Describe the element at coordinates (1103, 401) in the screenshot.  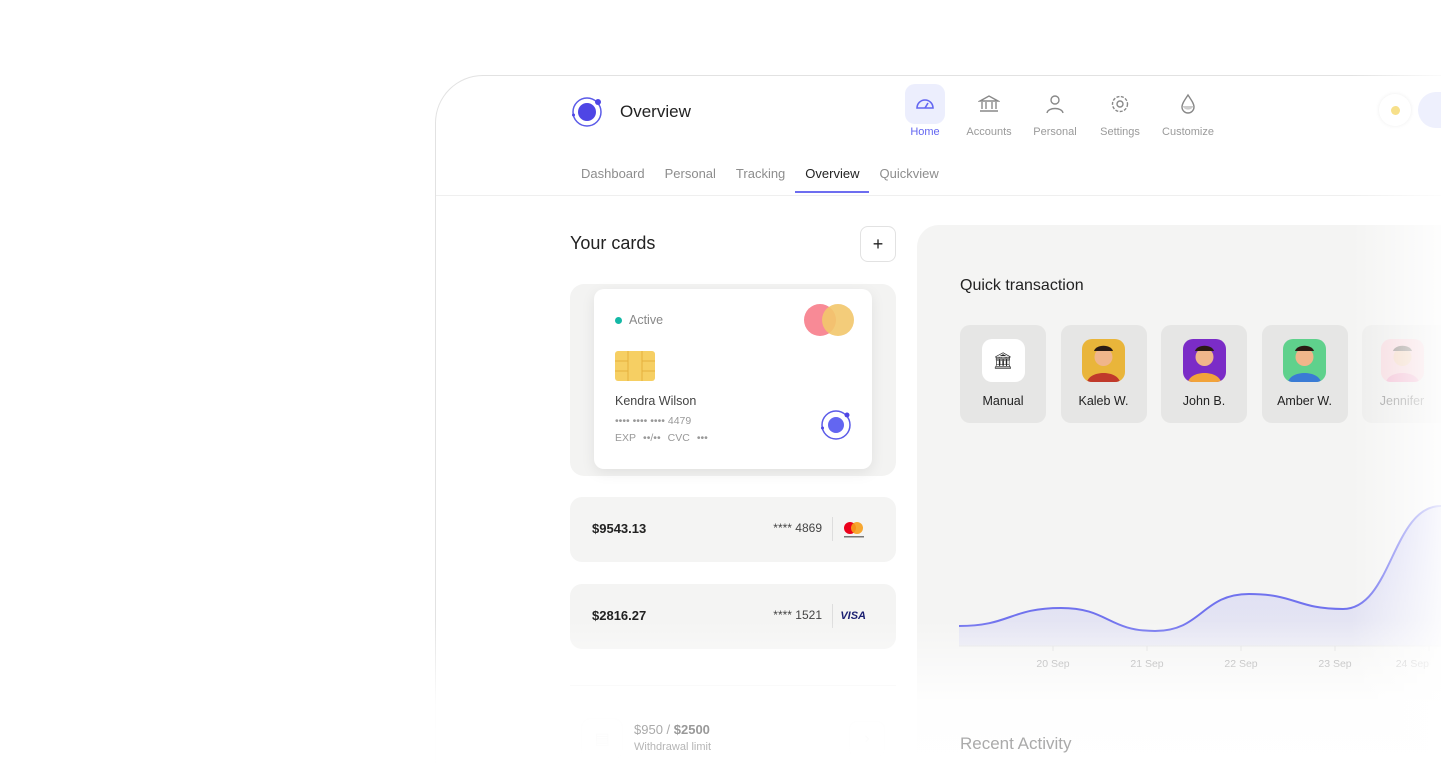
I see `contact-name: Kaleb W.` at that location.